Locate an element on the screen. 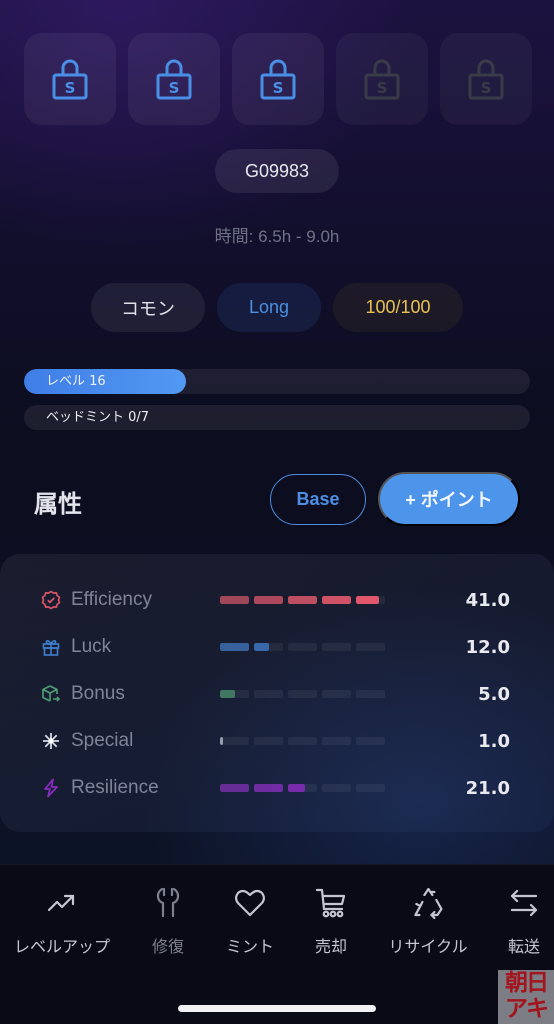  stat-value: 21.0 is located at coordinates (487, 788).